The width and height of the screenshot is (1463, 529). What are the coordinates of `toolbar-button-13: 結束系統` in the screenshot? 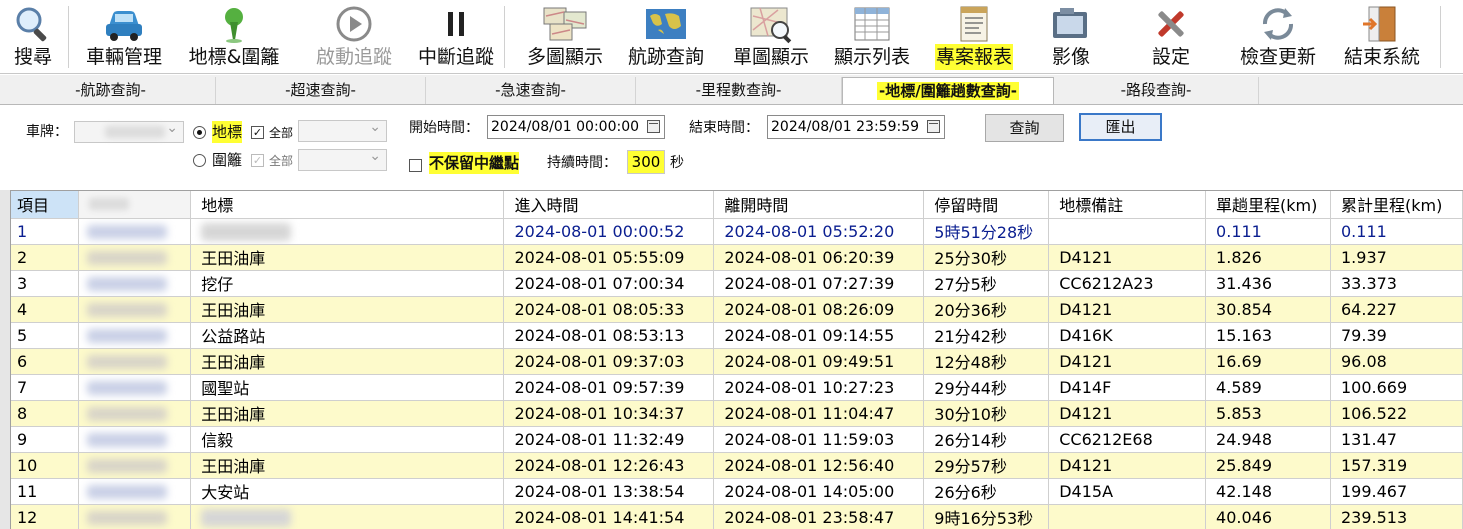 It's located at (1382, 37).